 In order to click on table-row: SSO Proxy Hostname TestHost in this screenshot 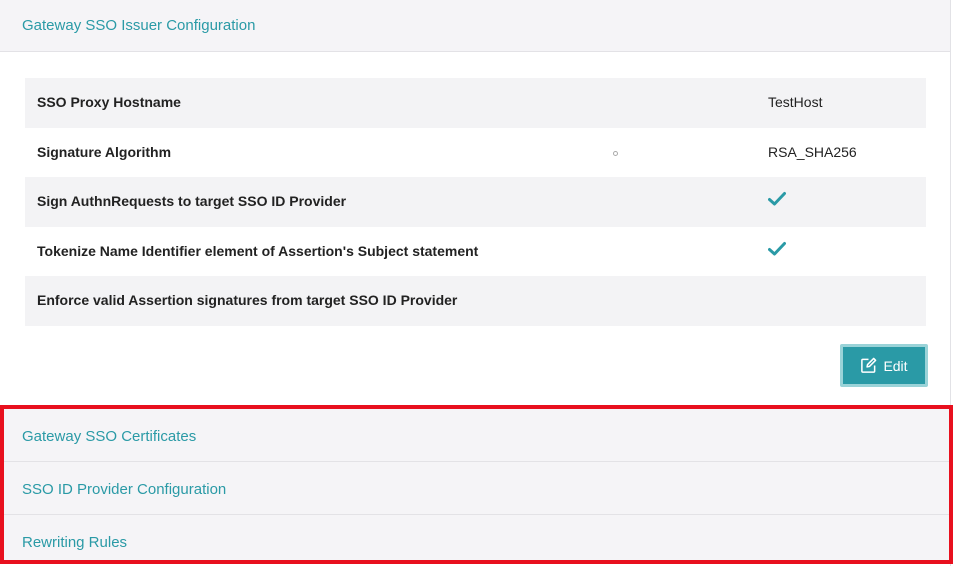, I will do `click(475, 103)`.